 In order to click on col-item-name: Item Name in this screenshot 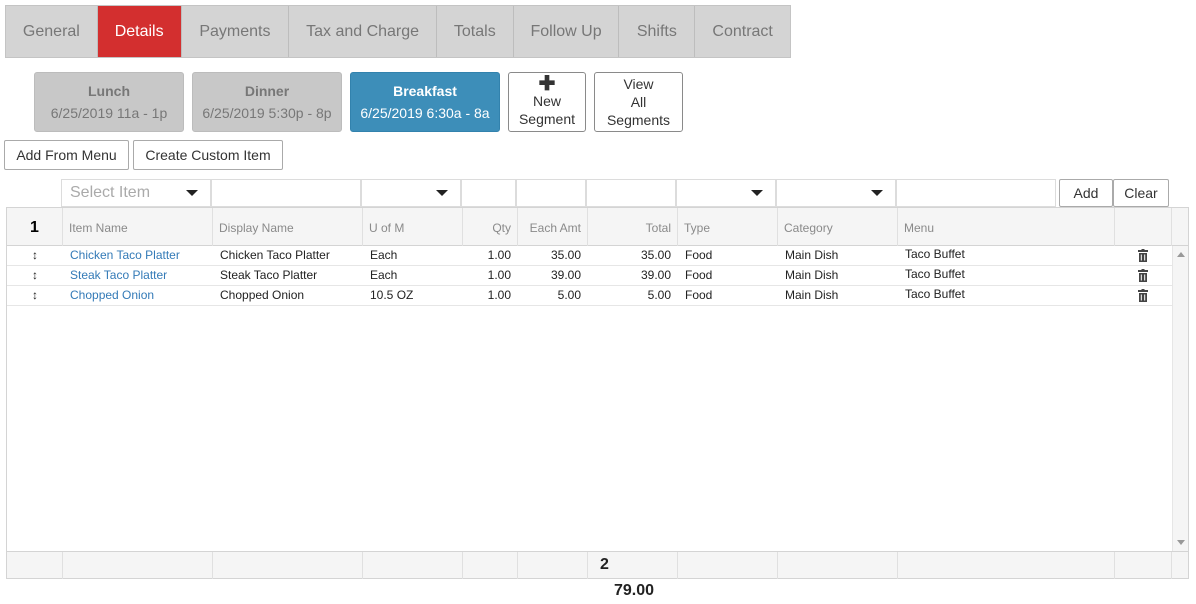, I will do `click(138, 227)`.